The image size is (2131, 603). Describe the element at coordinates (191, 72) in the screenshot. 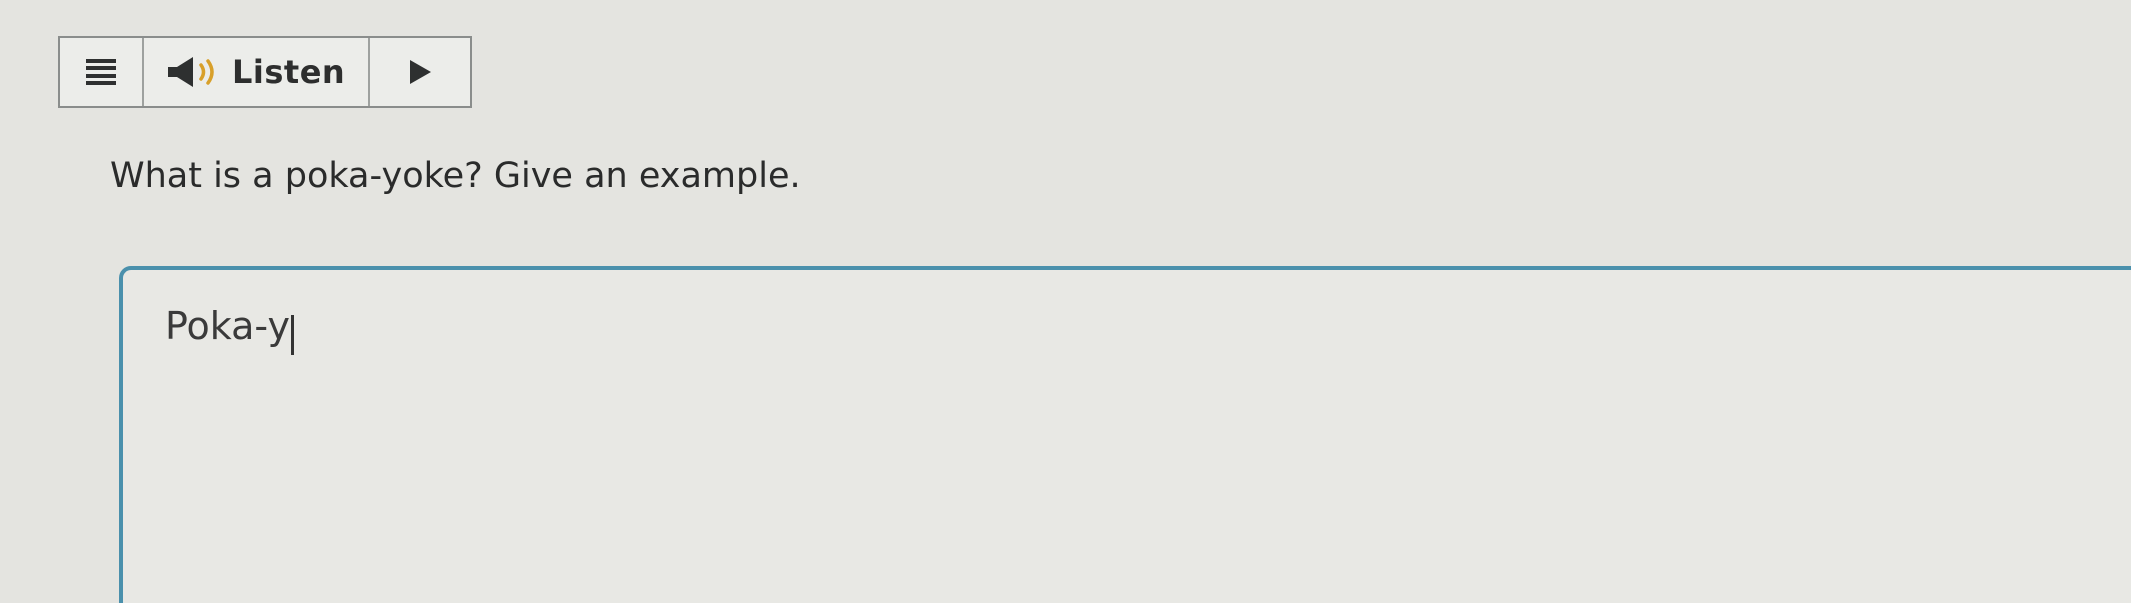

I see `speaker-icon` at that location.